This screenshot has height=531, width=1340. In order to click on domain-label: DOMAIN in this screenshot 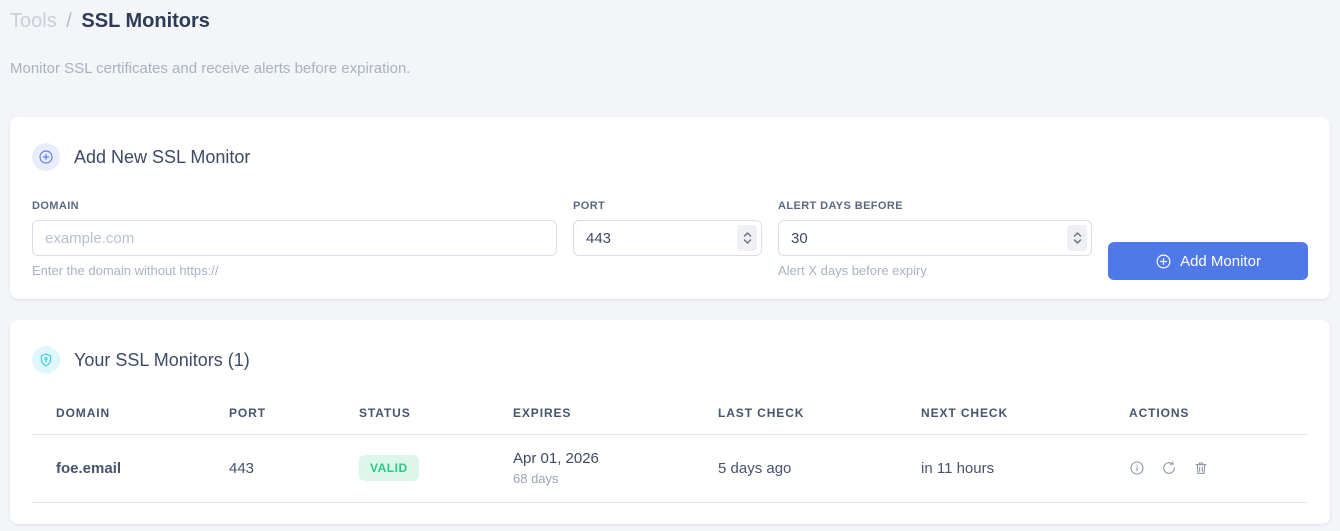, I will do `click(56, 206)`.